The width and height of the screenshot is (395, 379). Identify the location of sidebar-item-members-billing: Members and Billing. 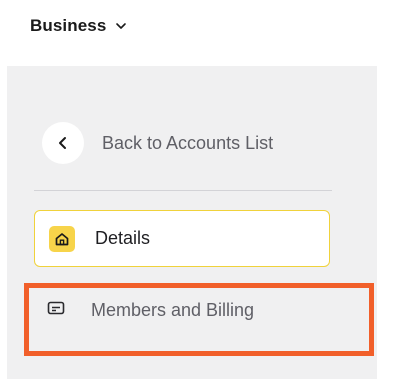
(150, 310).